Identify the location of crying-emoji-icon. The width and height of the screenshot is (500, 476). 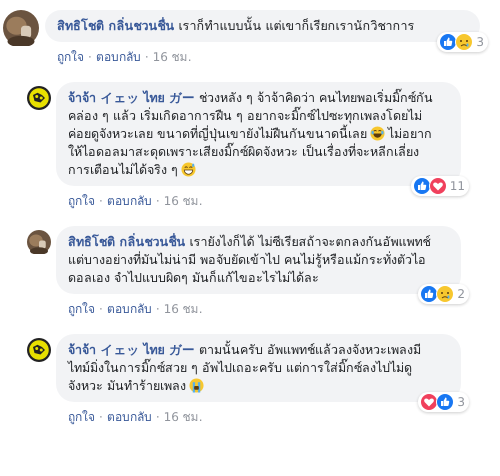
(196, 385).